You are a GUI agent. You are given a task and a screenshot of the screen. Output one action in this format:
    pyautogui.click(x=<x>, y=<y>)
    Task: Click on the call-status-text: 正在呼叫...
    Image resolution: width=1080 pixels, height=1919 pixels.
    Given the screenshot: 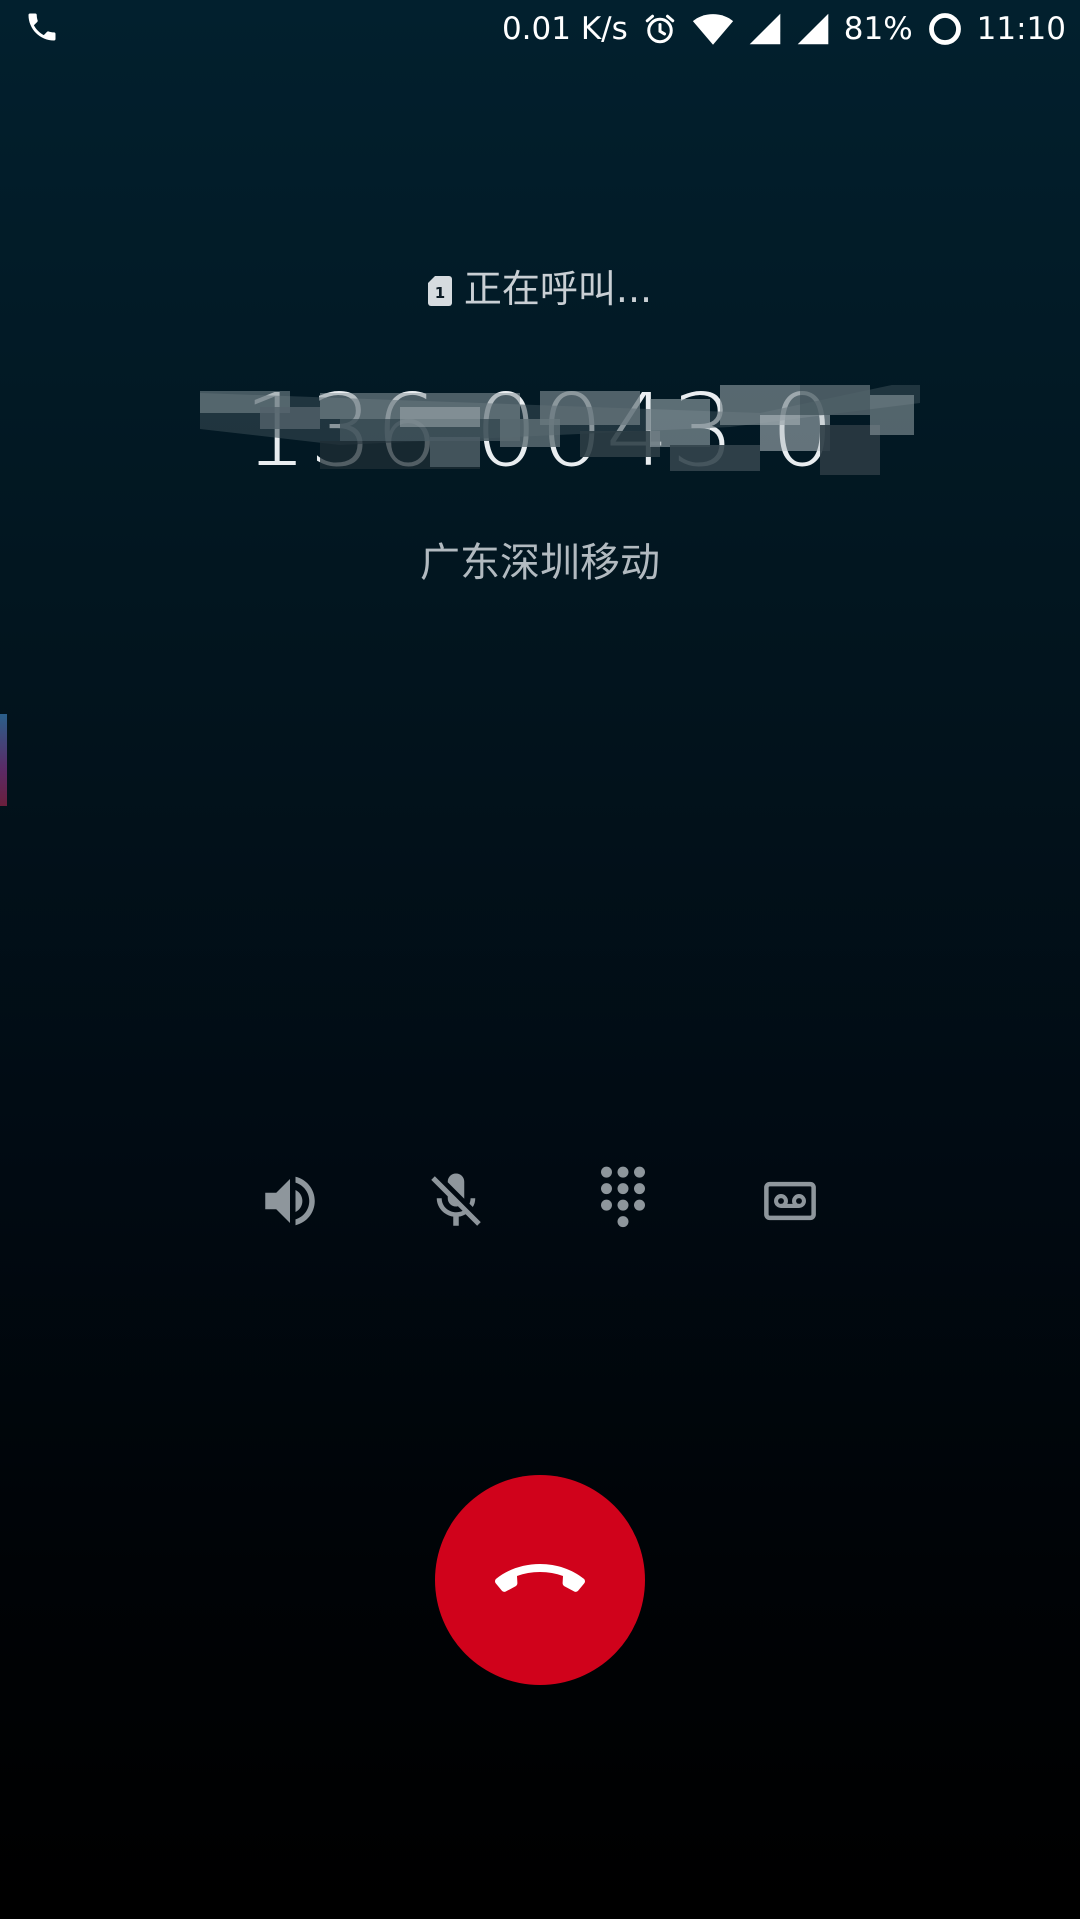 What is the action you would take?
    pyautogui.click(x=558, y=285)
    